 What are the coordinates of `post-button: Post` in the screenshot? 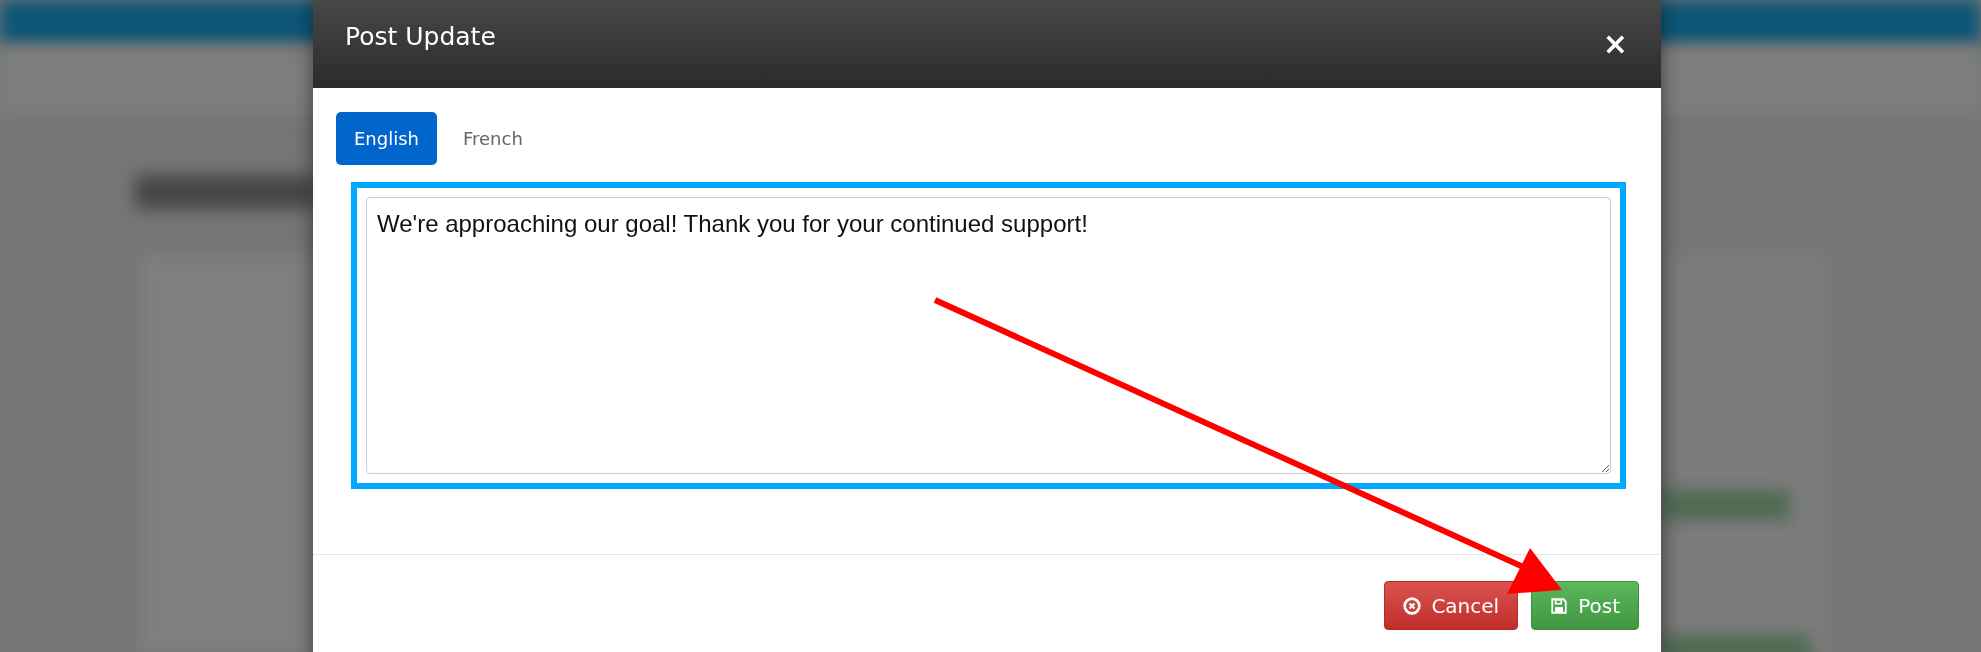 It's located at (1585, 605).